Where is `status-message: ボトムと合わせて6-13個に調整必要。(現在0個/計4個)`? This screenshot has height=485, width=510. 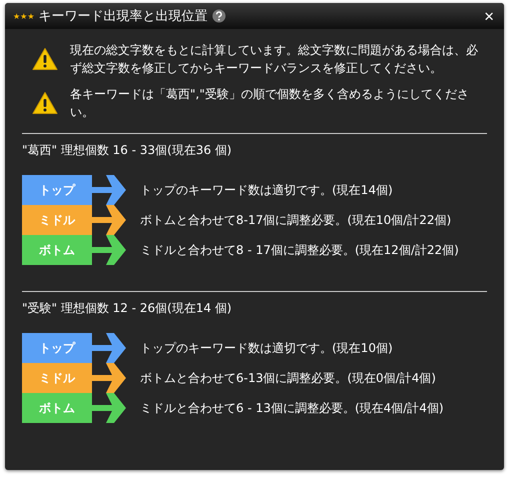 status-message: ボトムと合わせて6-13個に調整必要。(現在0個/計4個) is located at coordinates (288, 378).